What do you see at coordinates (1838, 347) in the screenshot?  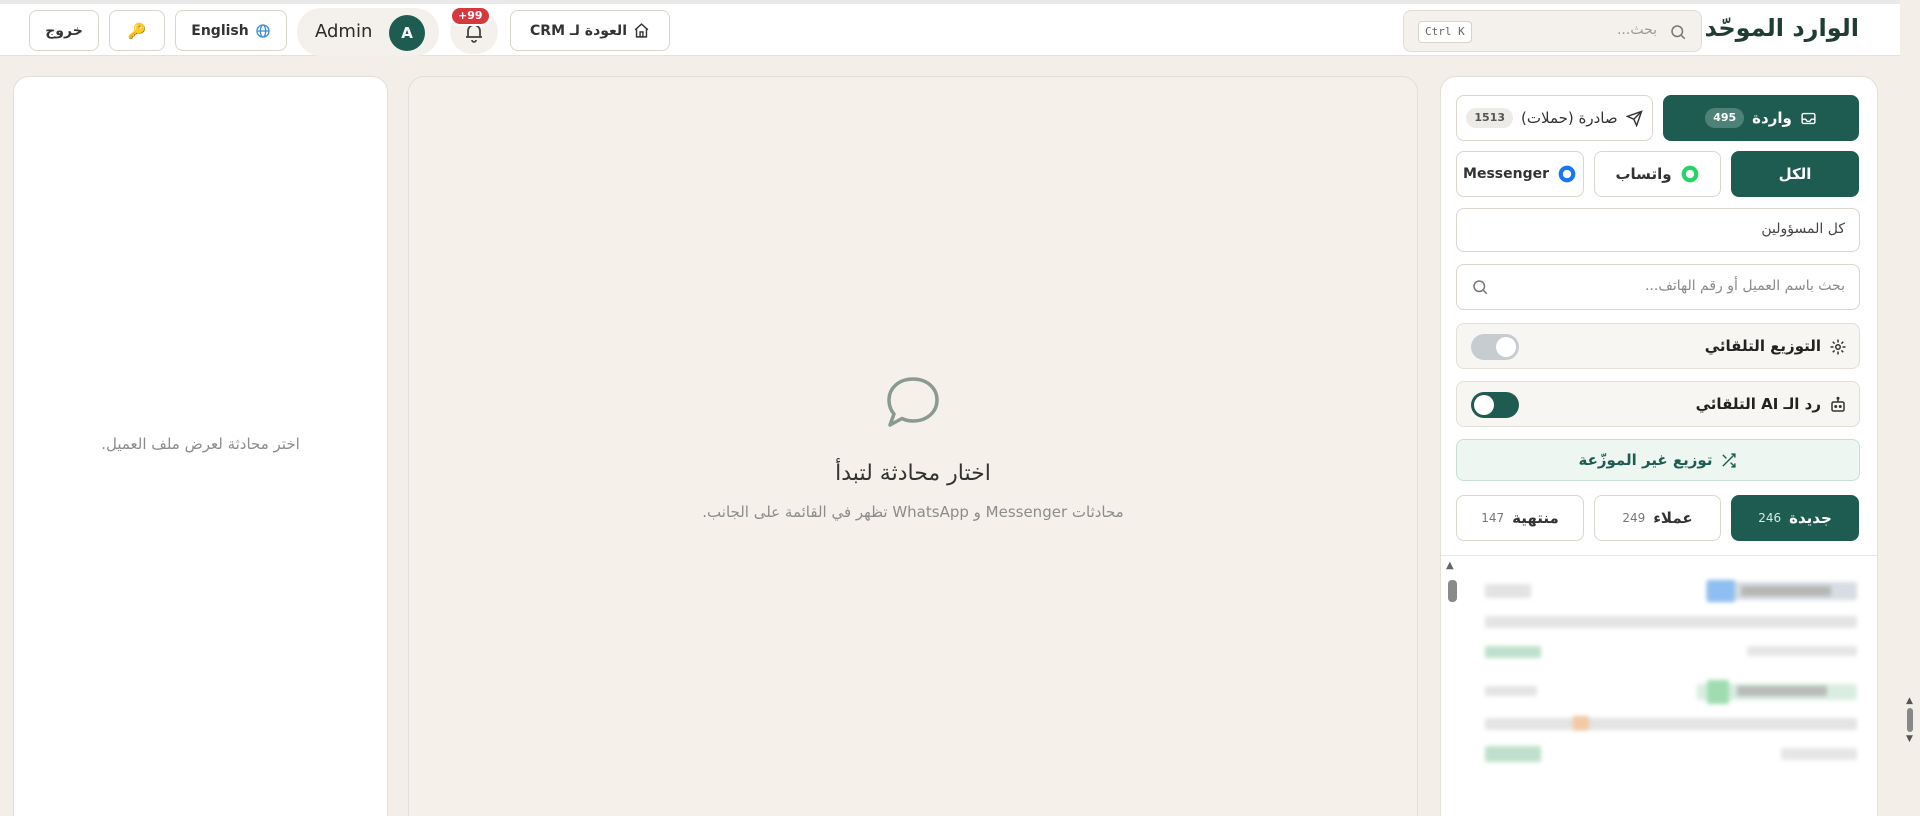 I see `sparkle-icon` at bounding box center [1838, 347].